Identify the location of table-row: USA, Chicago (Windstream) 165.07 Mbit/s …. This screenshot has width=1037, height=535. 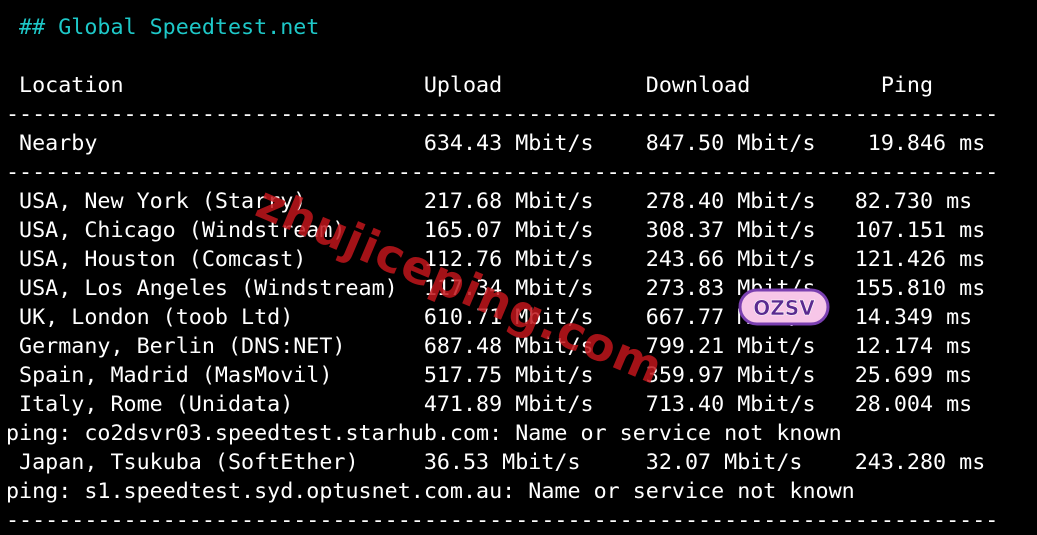
(496, 230).